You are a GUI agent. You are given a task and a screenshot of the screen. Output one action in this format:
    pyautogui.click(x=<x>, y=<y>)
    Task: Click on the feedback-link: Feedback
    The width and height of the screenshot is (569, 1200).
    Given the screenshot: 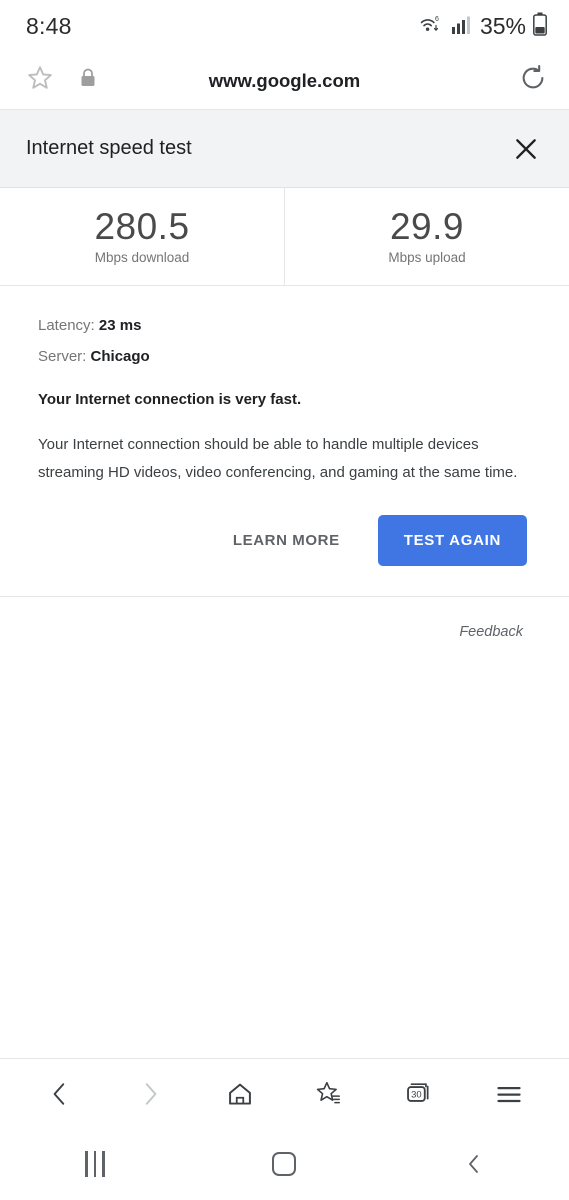 What is the action you would take?
    pyautogui.click(x=491, y=632)
    